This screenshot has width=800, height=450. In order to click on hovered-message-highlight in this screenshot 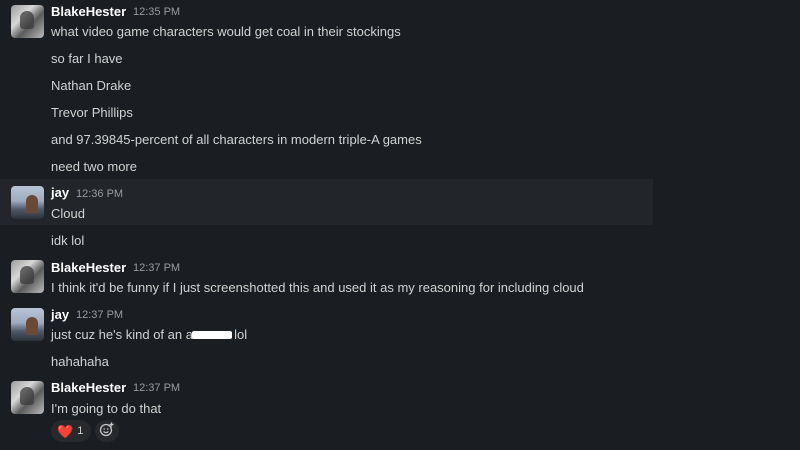, I will do `click(326, 202)`.